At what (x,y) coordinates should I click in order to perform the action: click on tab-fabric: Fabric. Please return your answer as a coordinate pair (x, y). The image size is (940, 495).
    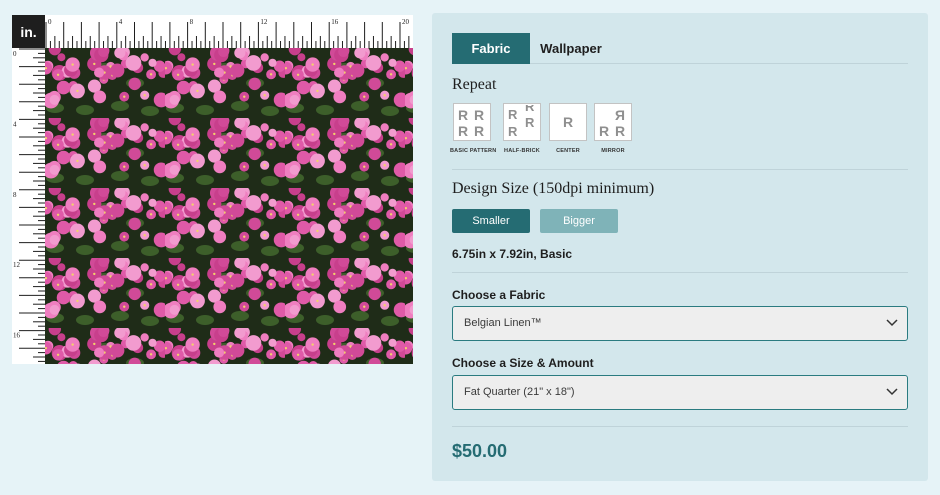
    Looking at the image, I should click on (491, 48).